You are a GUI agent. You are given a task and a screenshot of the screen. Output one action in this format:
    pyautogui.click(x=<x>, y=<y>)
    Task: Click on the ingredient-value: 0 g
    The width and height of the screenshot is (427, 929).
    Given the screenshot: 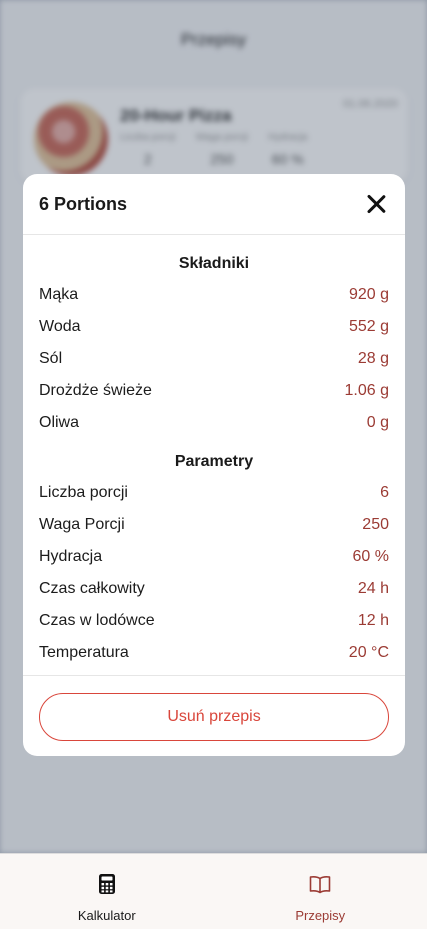 What is the action you would take?
    pyautogui.click(x=377, y=422)
    